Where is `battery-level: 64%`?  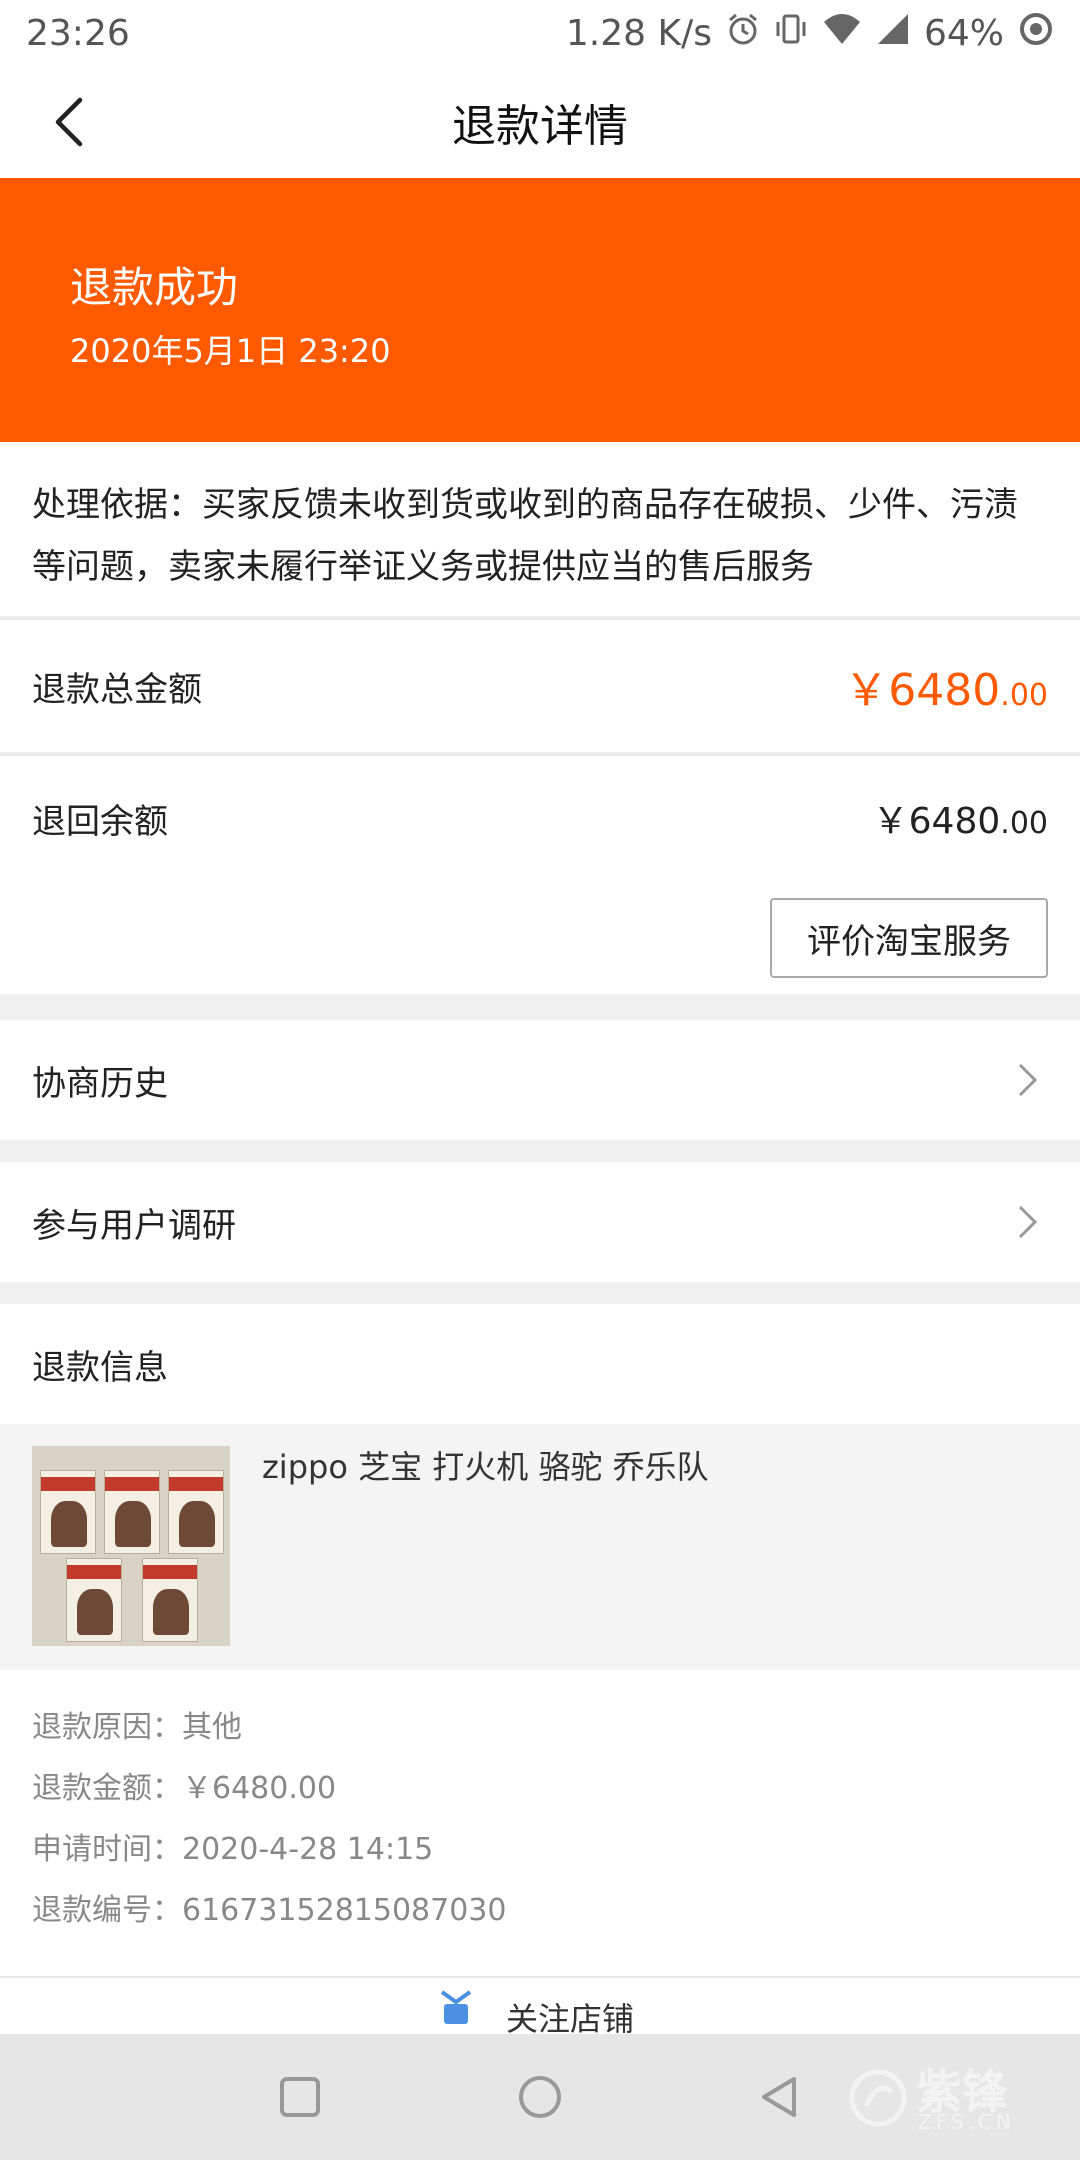 battery-level: 64% is located at coordinates (963, 33).